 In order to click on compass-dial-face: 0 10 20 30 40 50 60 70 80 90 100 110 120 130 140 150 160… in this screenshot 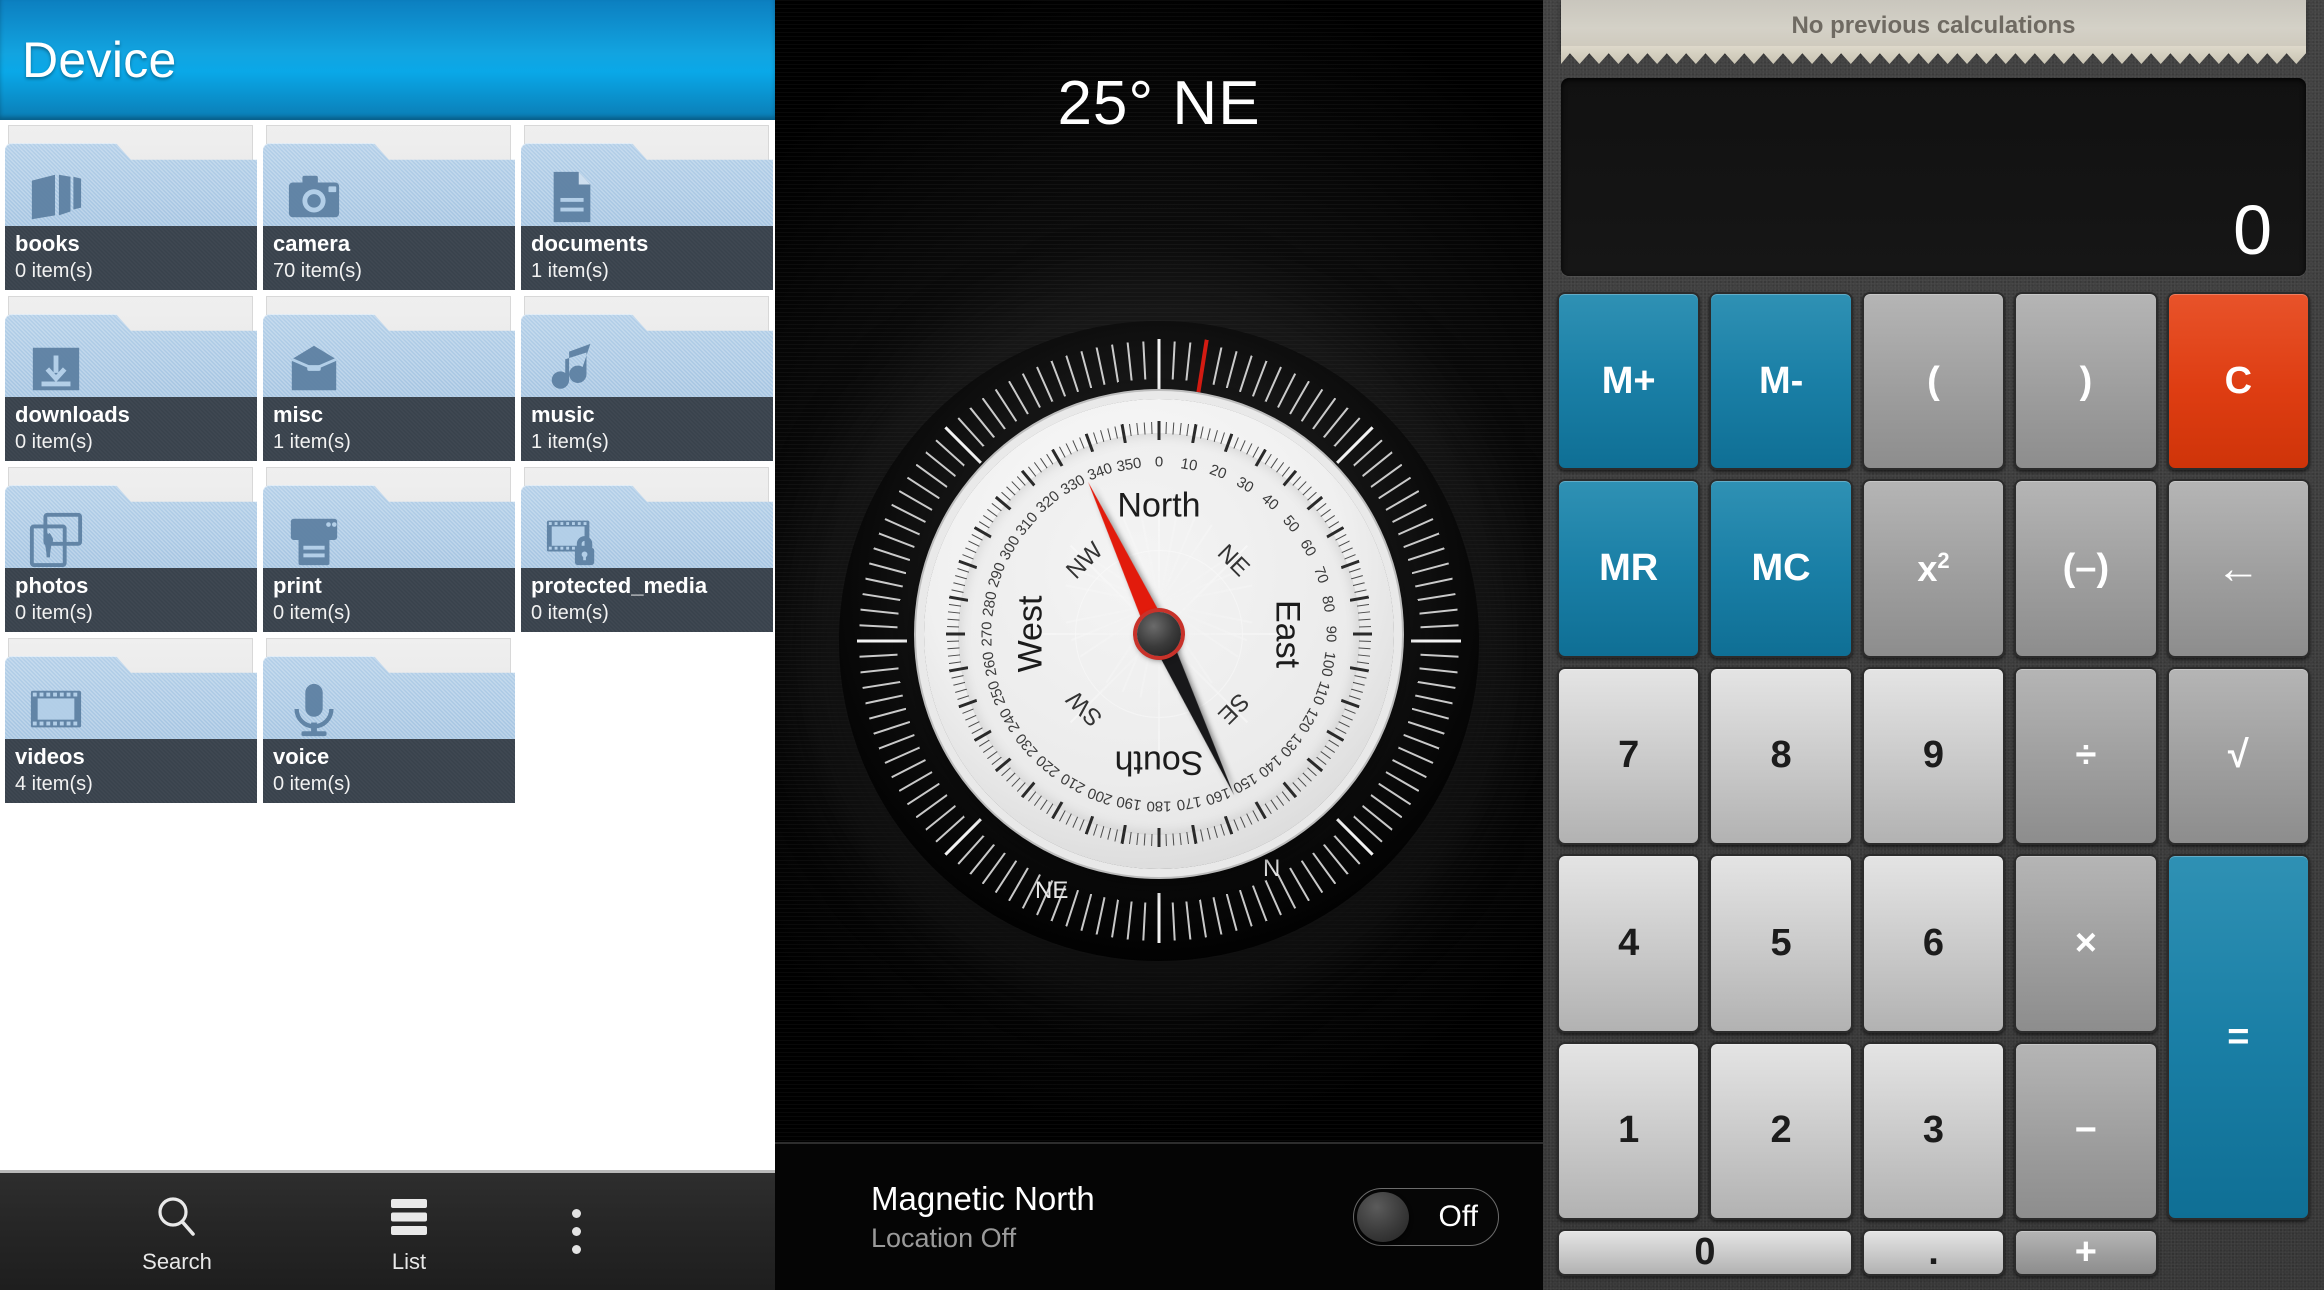, I will do `click(1159, 634)`.